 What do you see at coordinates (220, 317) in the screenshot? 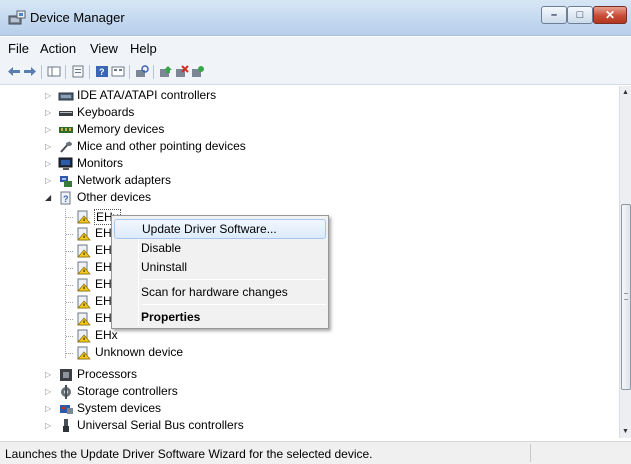
I see `menu-properties: Properties` at bounding box center [220, 317].